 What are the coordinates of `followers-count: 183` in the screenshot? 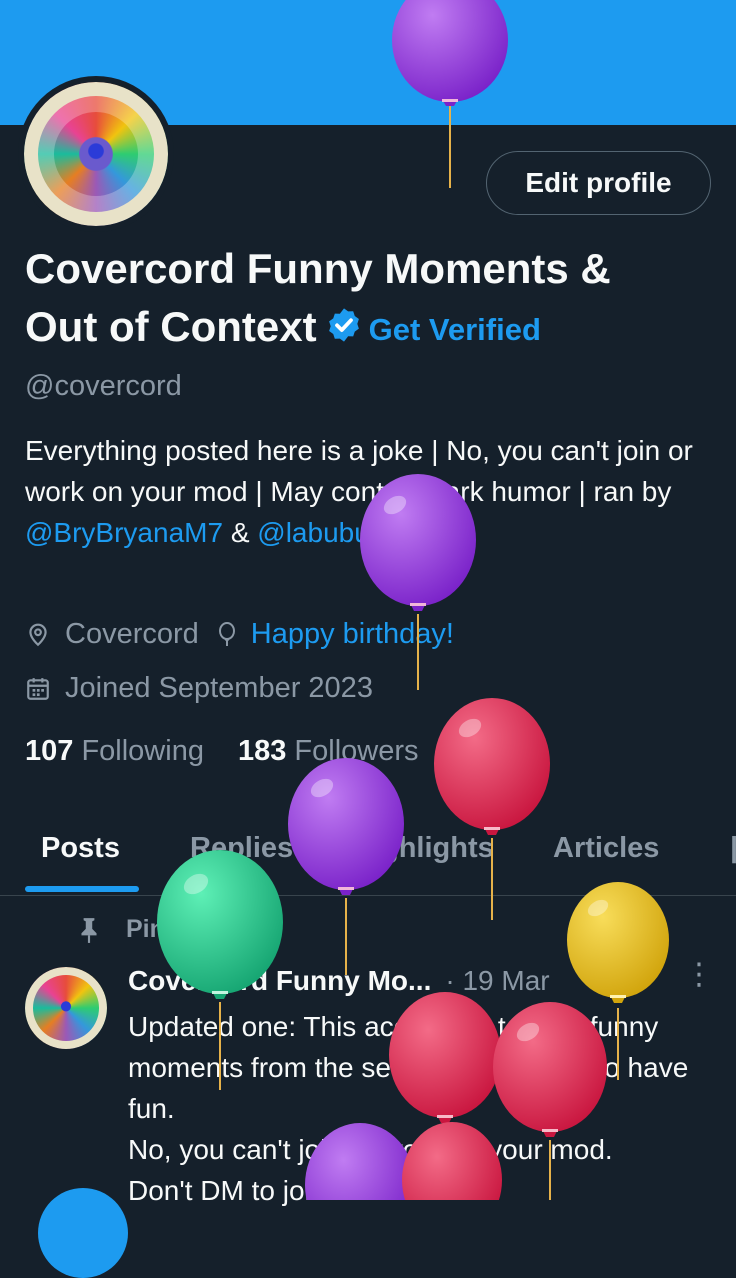 It's located at (262, 751).